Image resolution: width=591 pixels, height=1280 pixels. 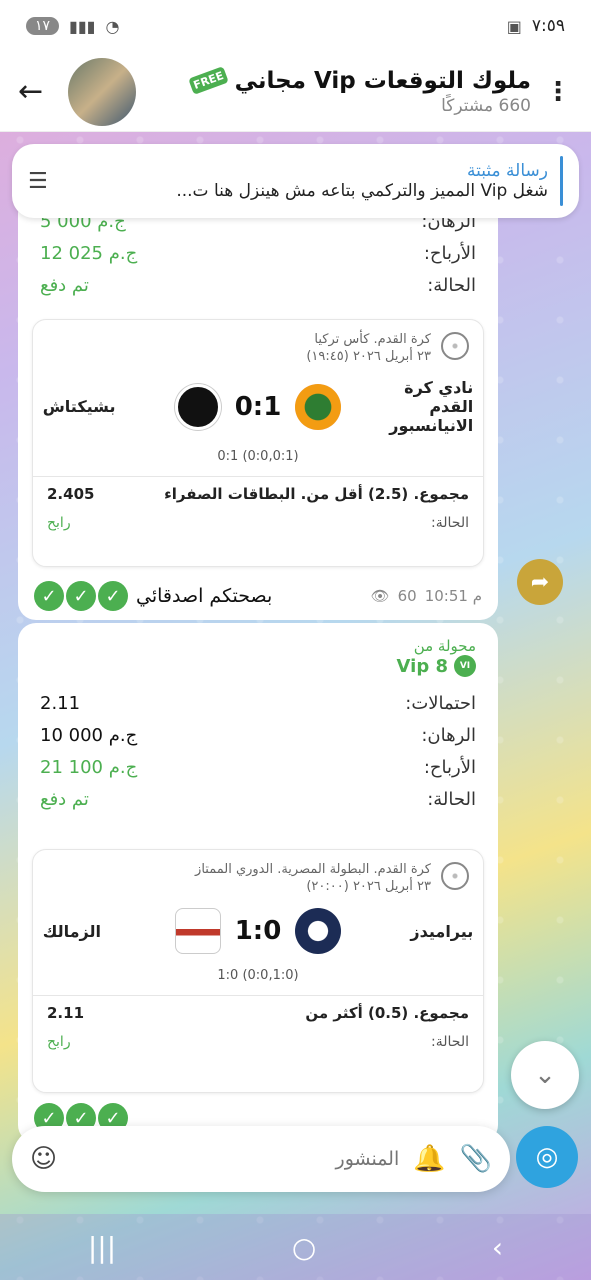 I want to click on subscriber-count: 660 مشتركًا, so click(x=486, y=105).